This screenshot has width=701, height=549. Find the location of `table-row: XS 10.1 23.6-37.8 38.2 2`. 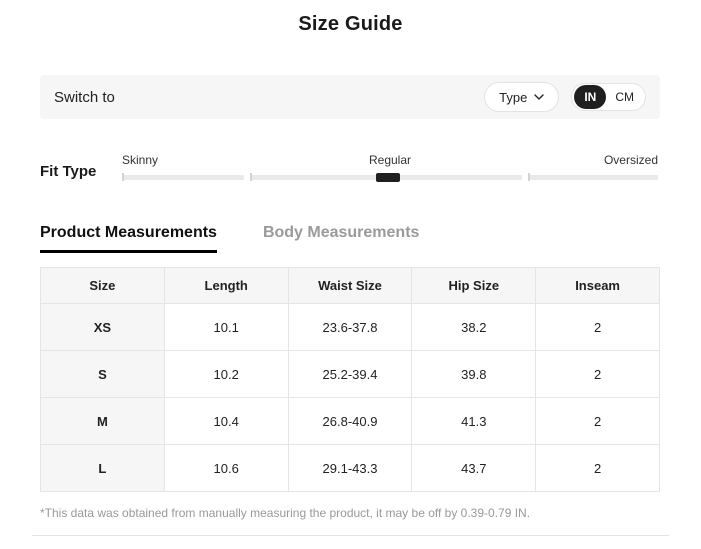

table-row: XS 10.1 23.6-37.8 38.2 2 is located at coordinates (350, 327).